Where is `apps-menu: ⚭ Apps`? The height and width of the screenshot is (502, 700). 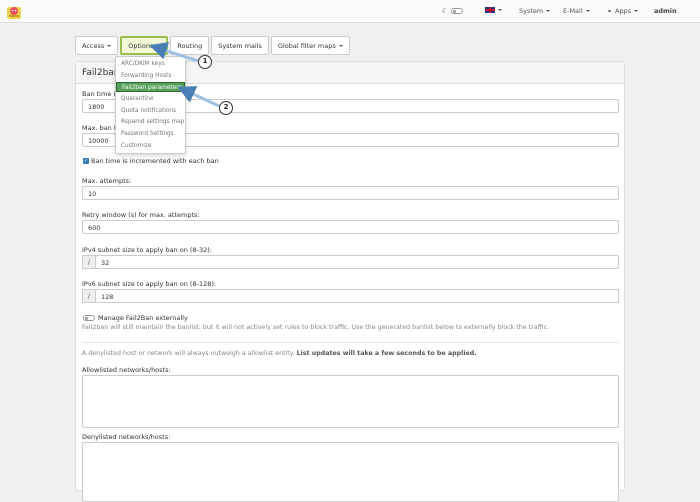
apps-menu: ⚭ Apps is located at coordinates (623, 11).